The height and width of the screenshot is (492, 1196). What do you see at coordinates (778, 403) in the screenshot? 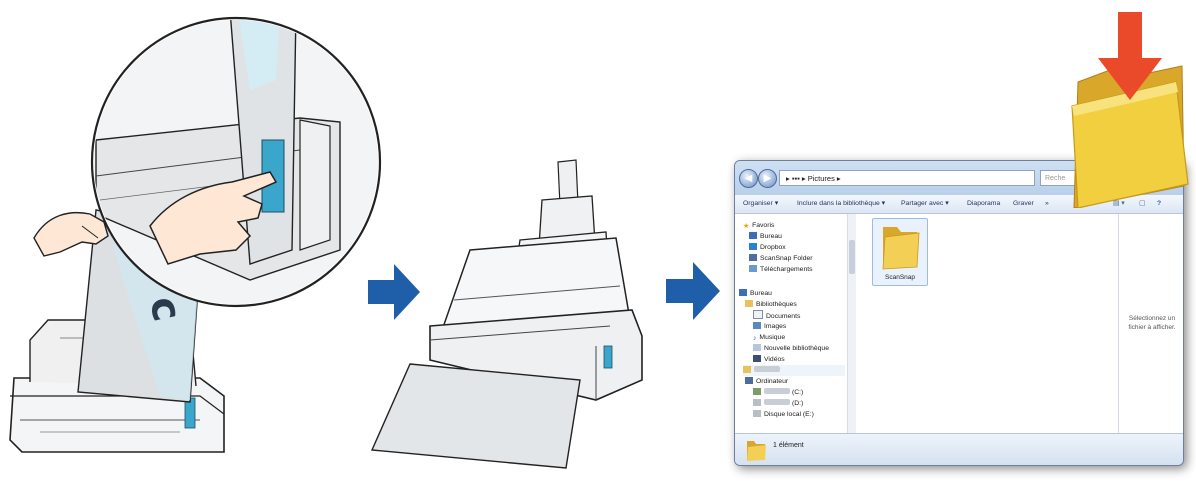
I see `nav-item-drive-d: (D:)` at bounding box center [778, 403].